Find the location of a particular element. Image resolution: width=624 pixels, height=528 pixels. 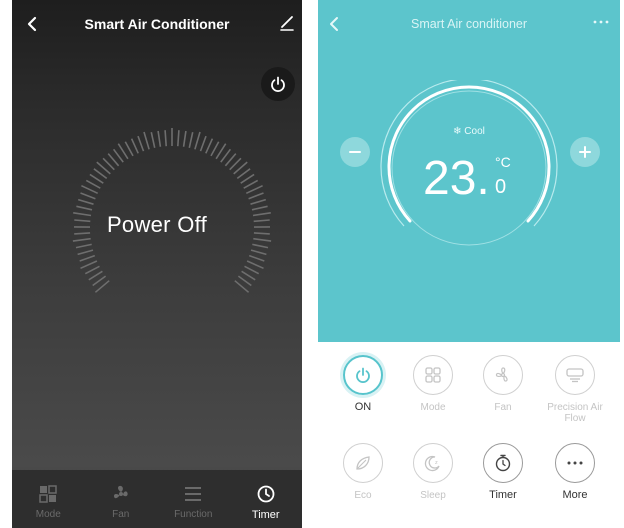

tab-timer: Timer is located at coordinates (266, 499).